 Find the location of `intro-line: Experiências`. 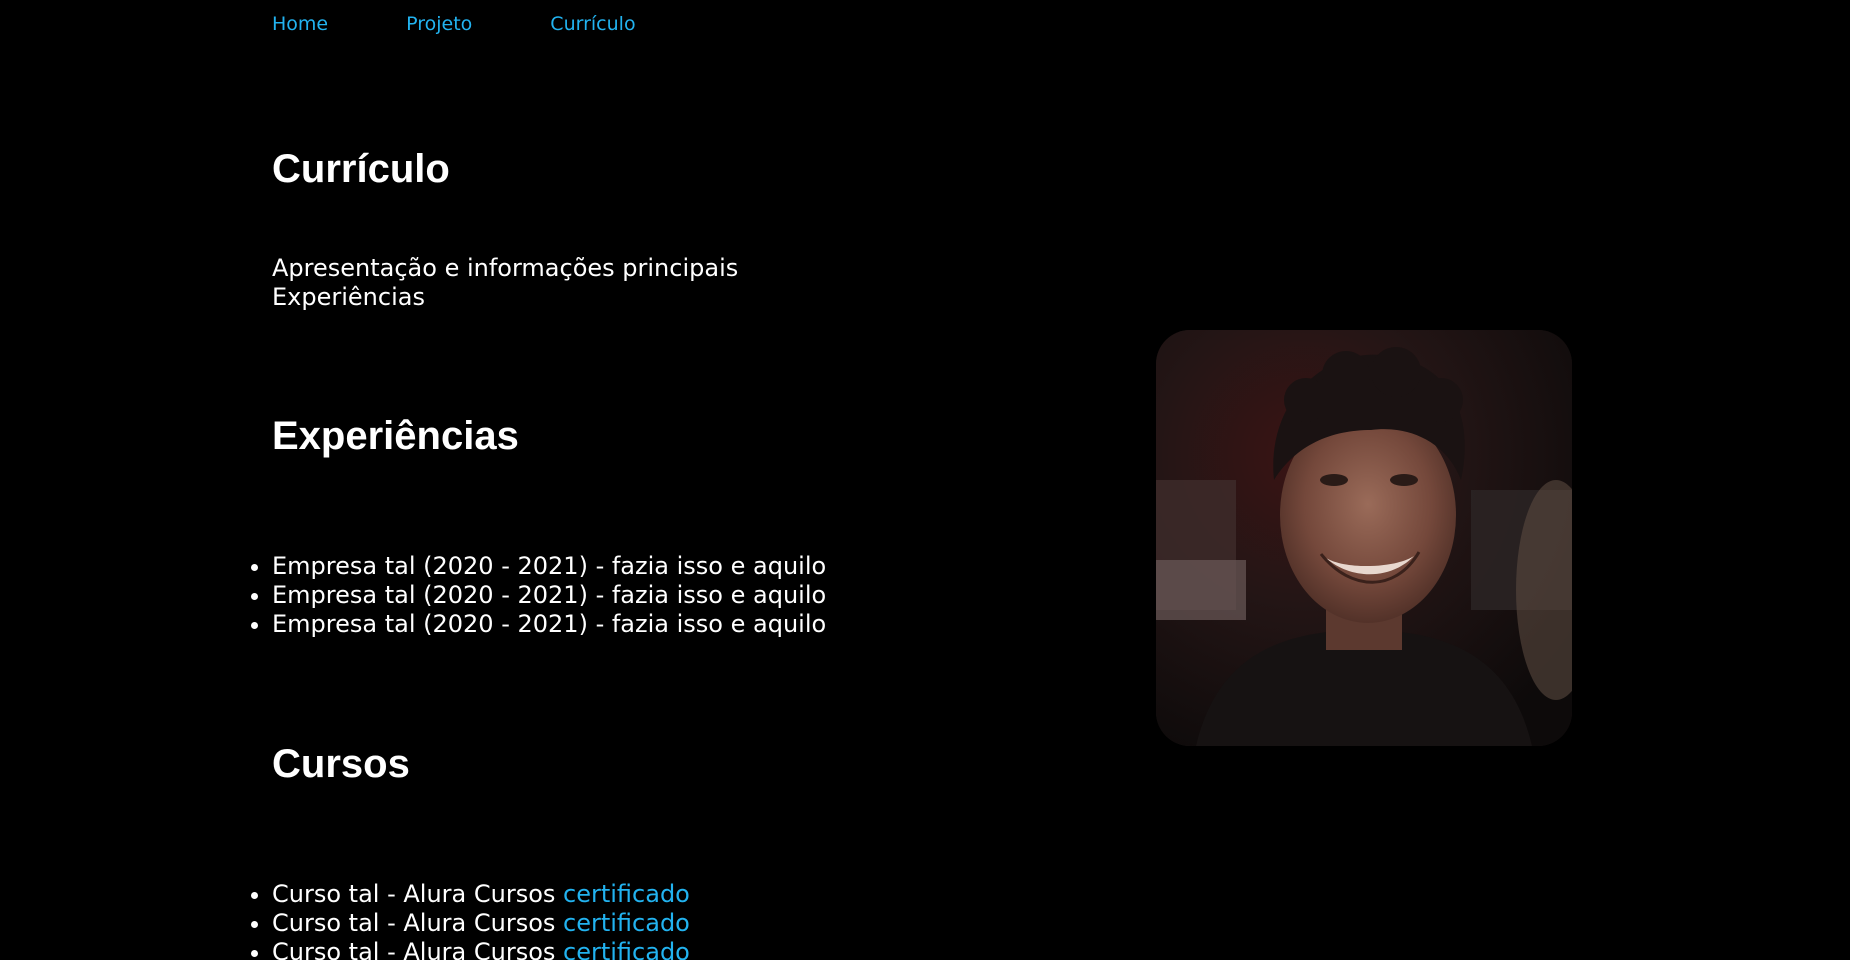

intro-line: Experiências is located at coordinates (348, 297).